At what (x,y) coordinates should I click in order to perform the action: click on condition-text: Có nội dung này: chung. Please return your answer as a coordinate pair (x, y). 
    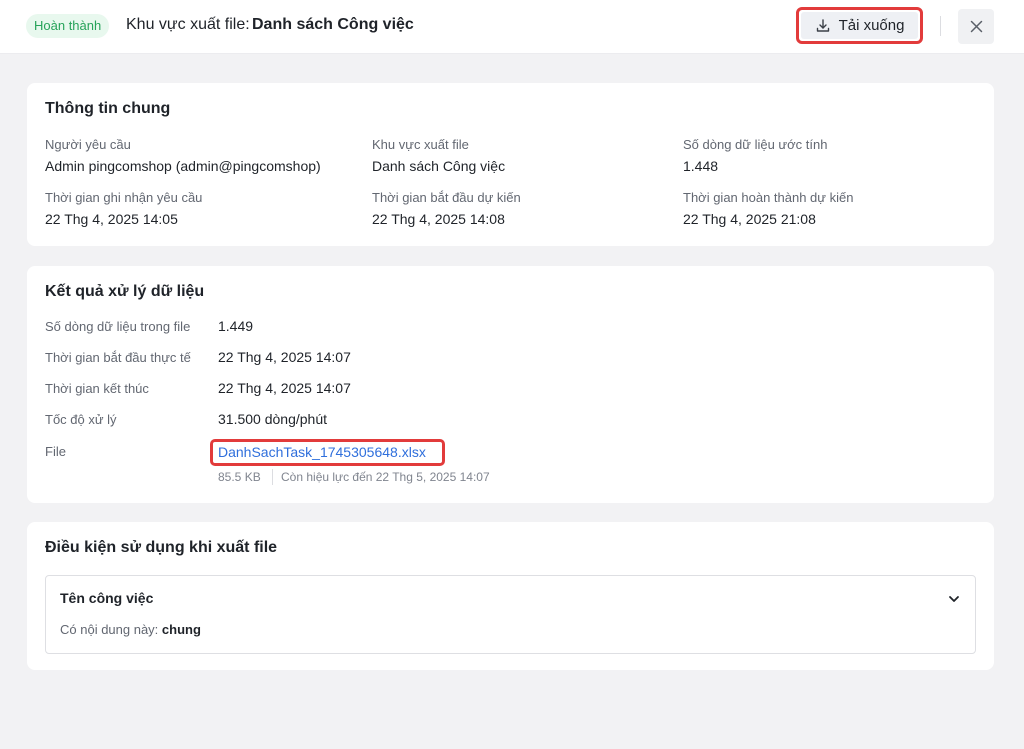
    Looking at the image, I should click on (130, 629).